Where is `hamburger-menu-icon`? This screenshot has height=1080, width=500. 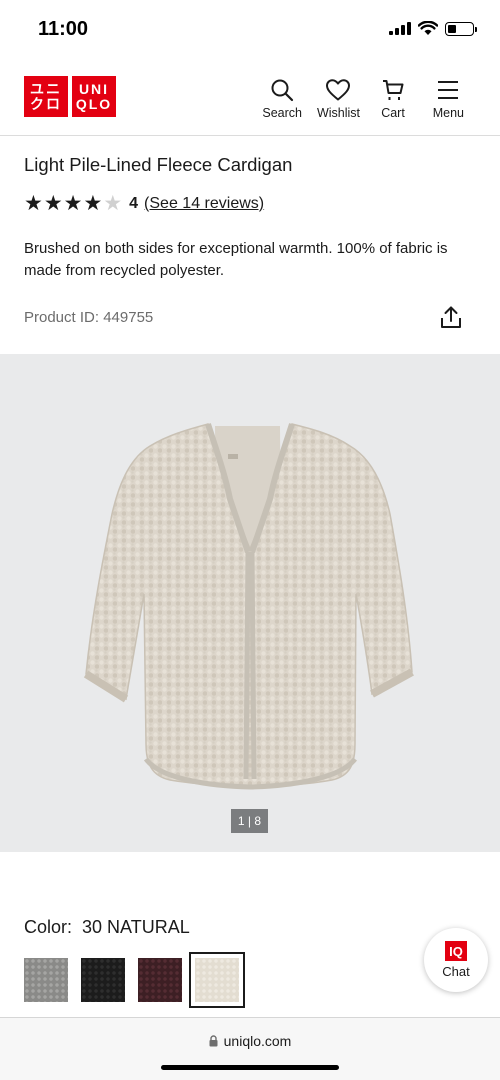
hamburger-menu-icon is located at coordinates (448, 90).